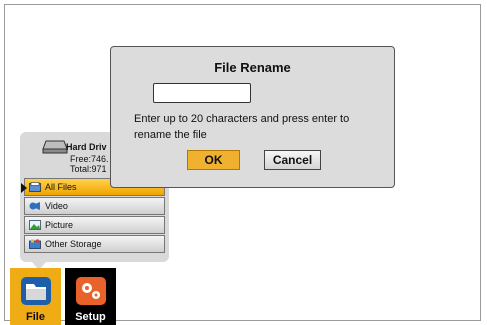  I want to click on category-picture: Picture, so click(94, 225).